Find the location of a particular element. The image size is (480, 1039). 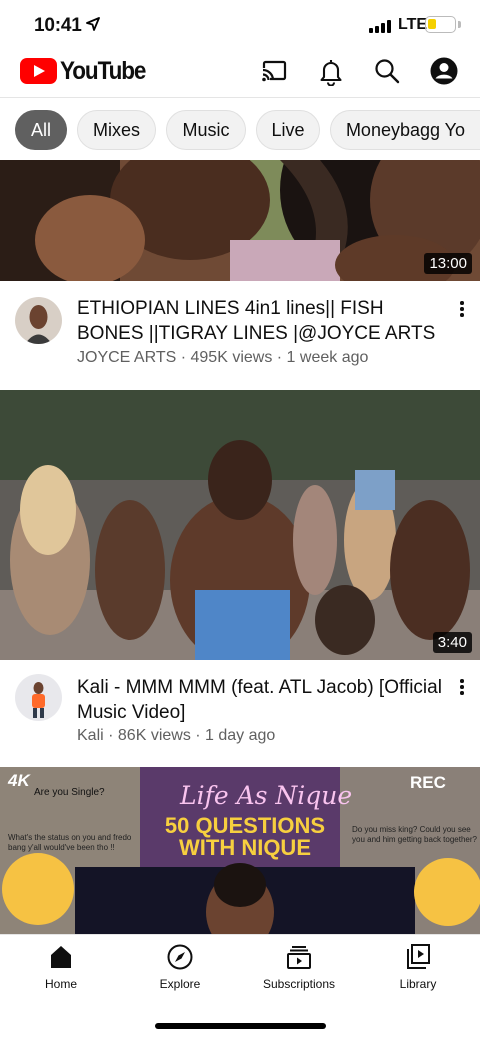

nav-label-subscriptions: Subscriptions is located at coordinates (299, 984).